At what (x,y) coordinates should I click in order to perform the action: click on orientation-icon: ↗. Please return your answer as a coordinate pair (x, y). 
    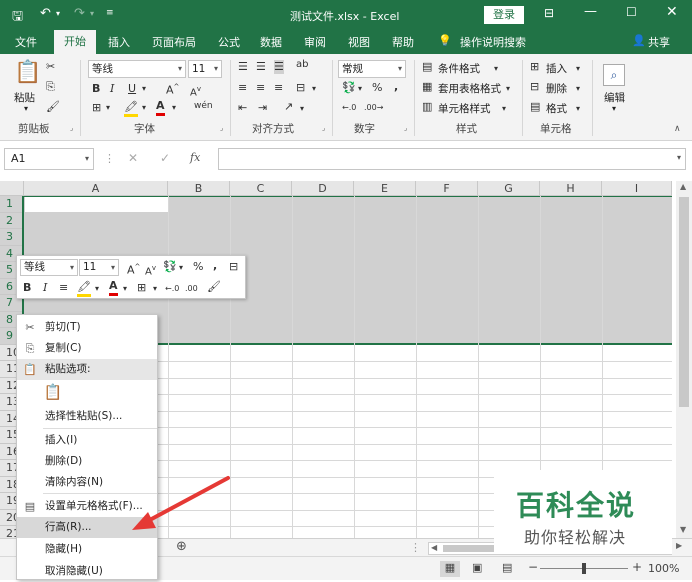
    Looking at the image, I should click on (288, 107).